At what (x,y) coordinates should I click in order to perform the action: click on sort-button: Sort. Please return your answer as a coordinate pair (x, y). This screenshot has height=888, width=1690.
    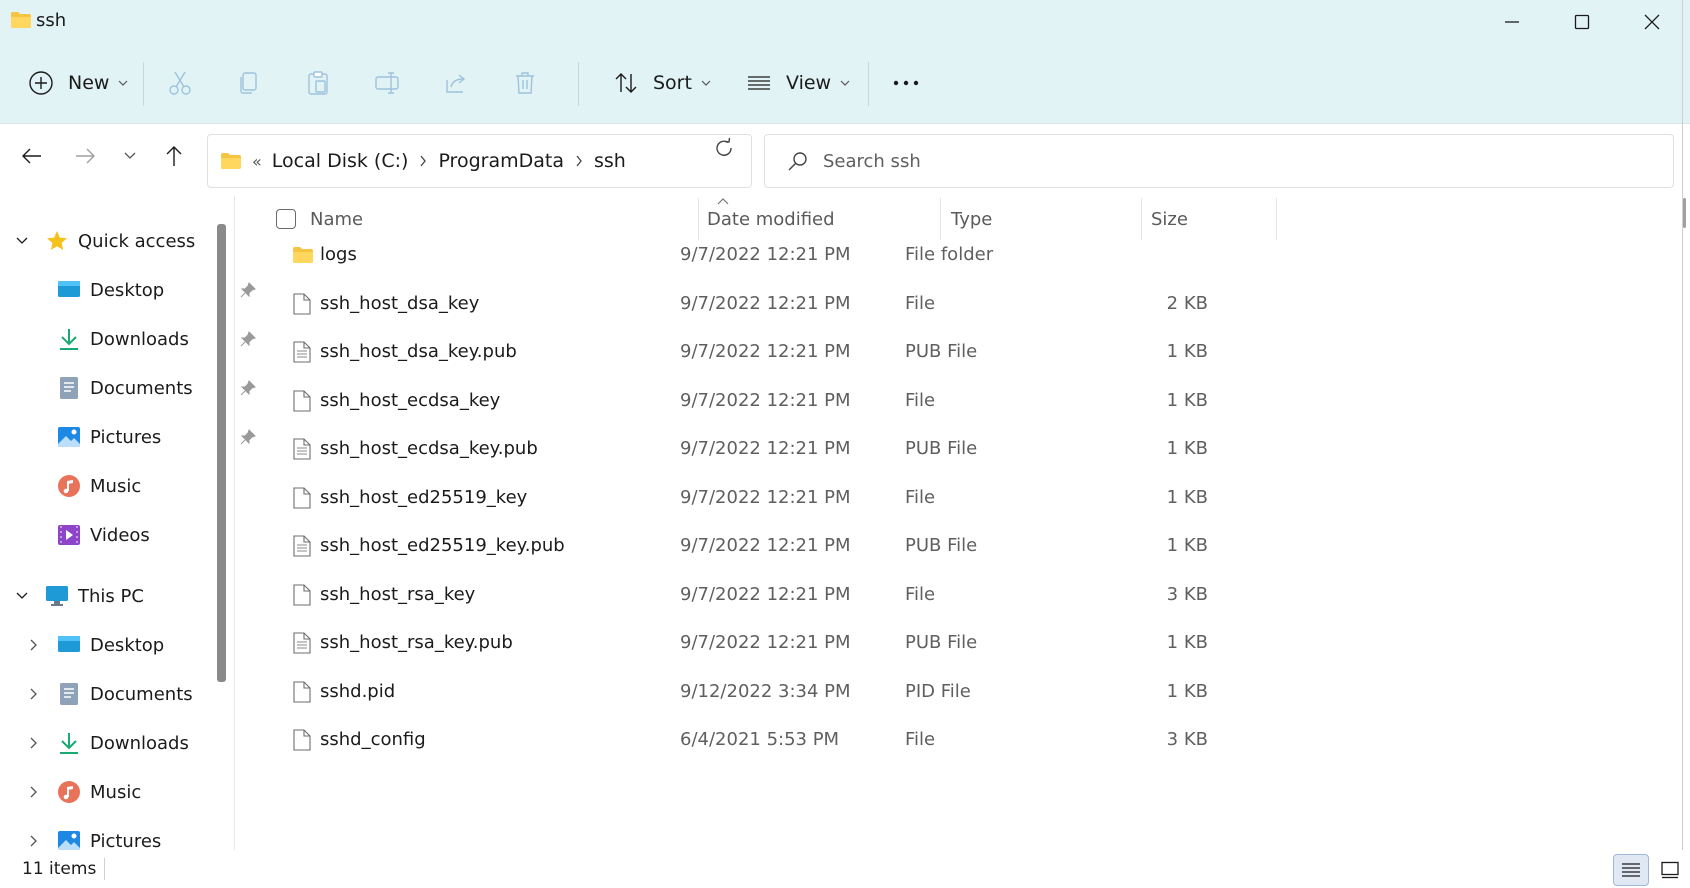
    Looking at the image, I should click on (662, 83).